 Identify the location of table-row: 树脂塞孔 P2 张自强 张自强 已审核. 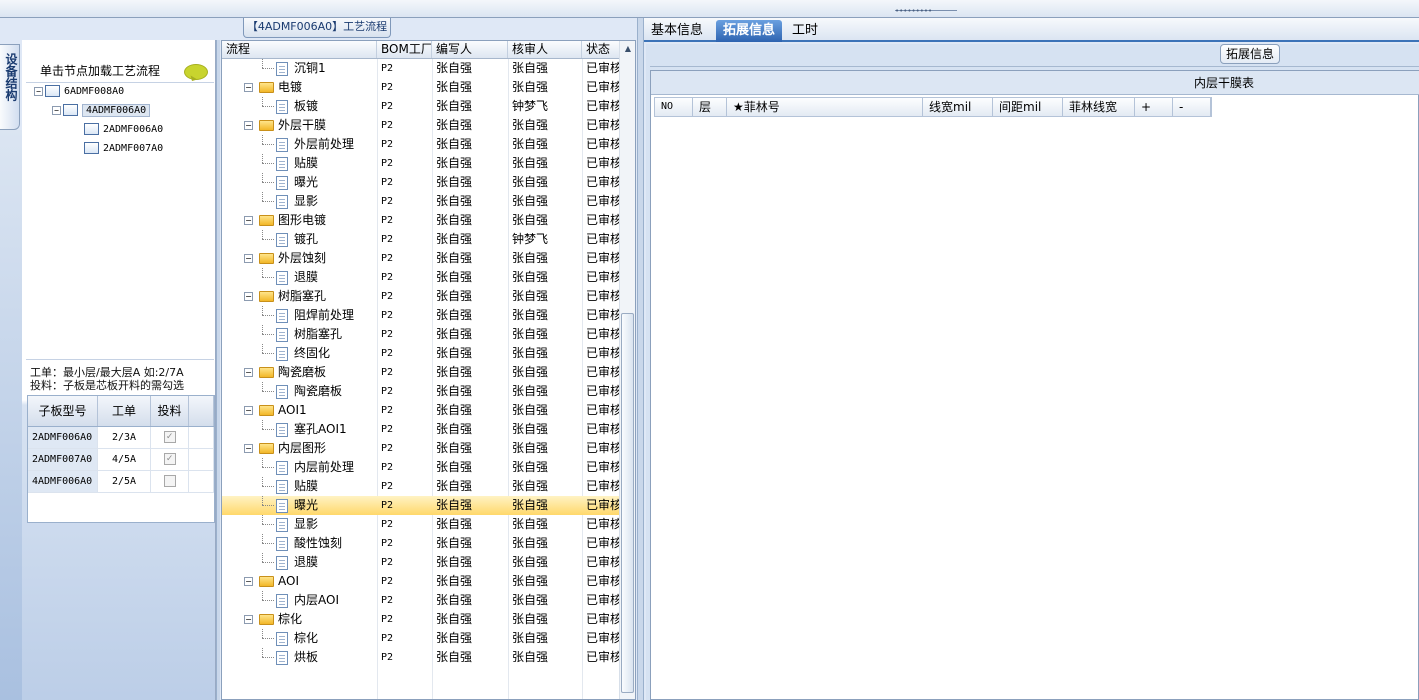
(422, 334).